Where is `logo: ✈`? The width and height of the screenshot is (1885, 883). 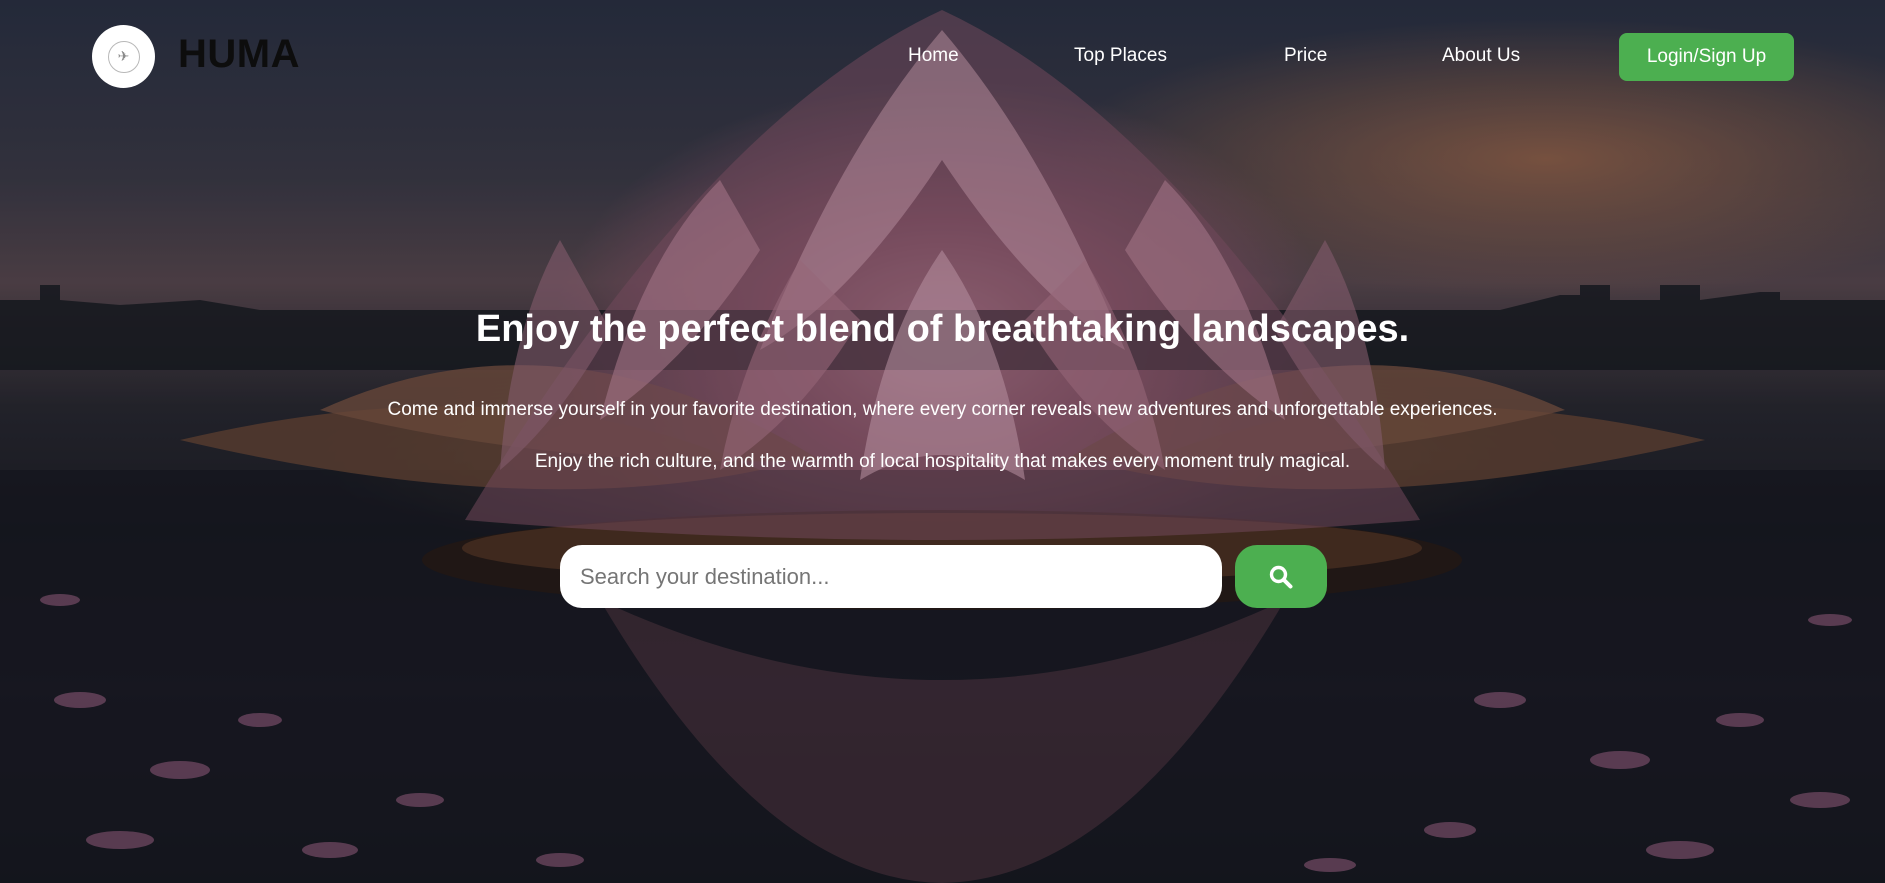
logo: ✈ is located at coordinates (123, 56).